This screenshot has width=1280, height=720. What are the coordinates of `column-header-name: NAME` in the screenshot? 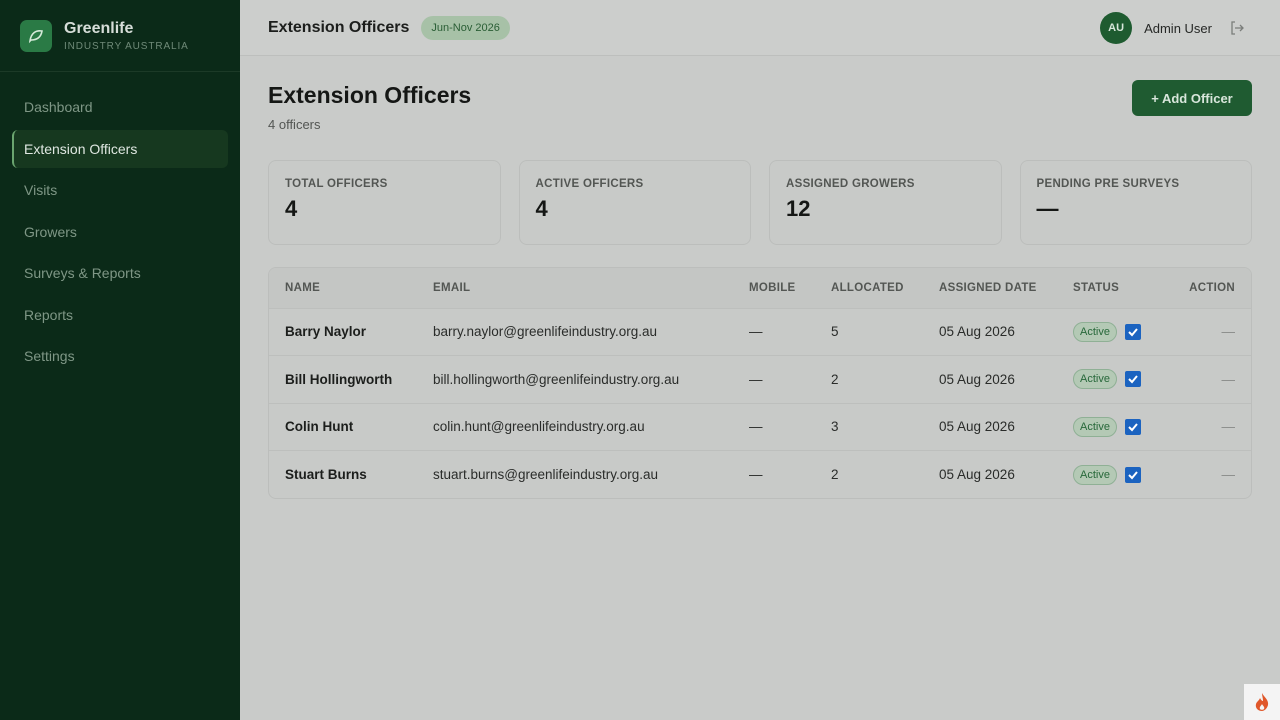 It's located at (351, 288).